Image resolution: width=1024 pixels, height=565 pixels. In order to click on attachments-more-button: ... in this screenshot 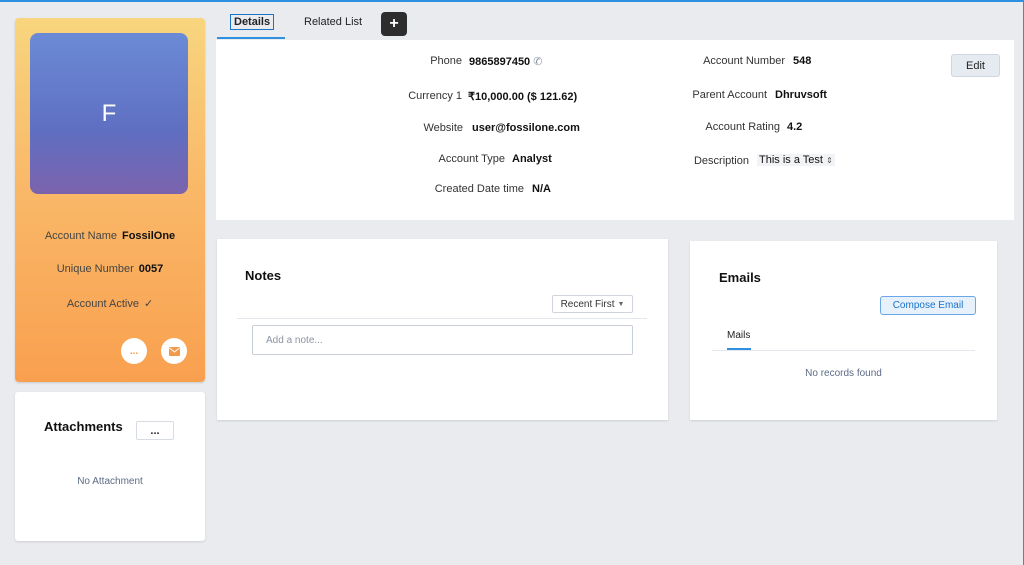, I will do `click(155, 430)`.